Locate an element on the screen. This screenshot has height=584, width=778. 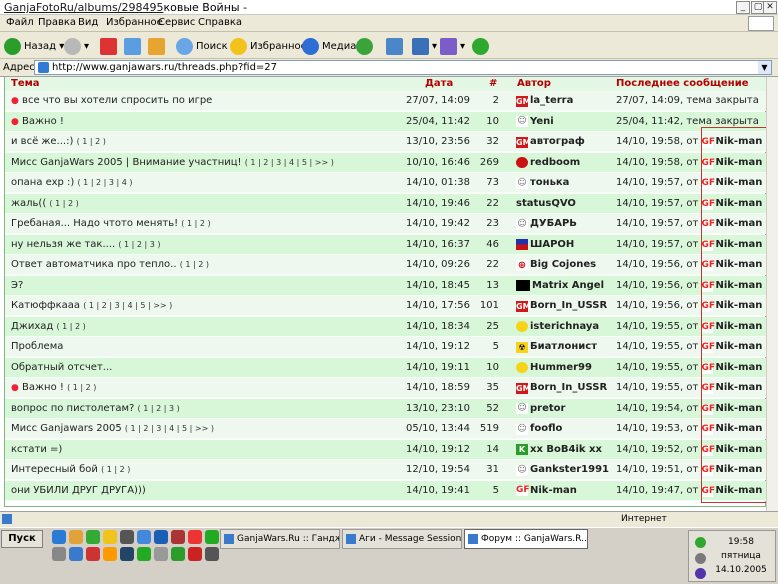
mail-button is located at coordinates (396, 46).